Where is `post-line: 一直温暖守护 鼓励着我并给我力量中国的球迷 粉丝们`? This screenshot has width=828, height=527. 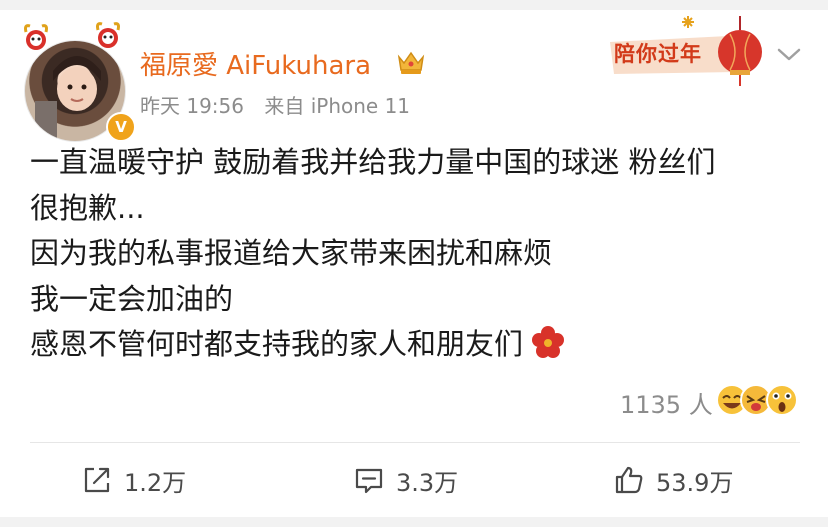
post-line: 一直温暖守护 鼓励着我并给我力量中国的球迷 粉丝们 is located at coordinates (373, 162).